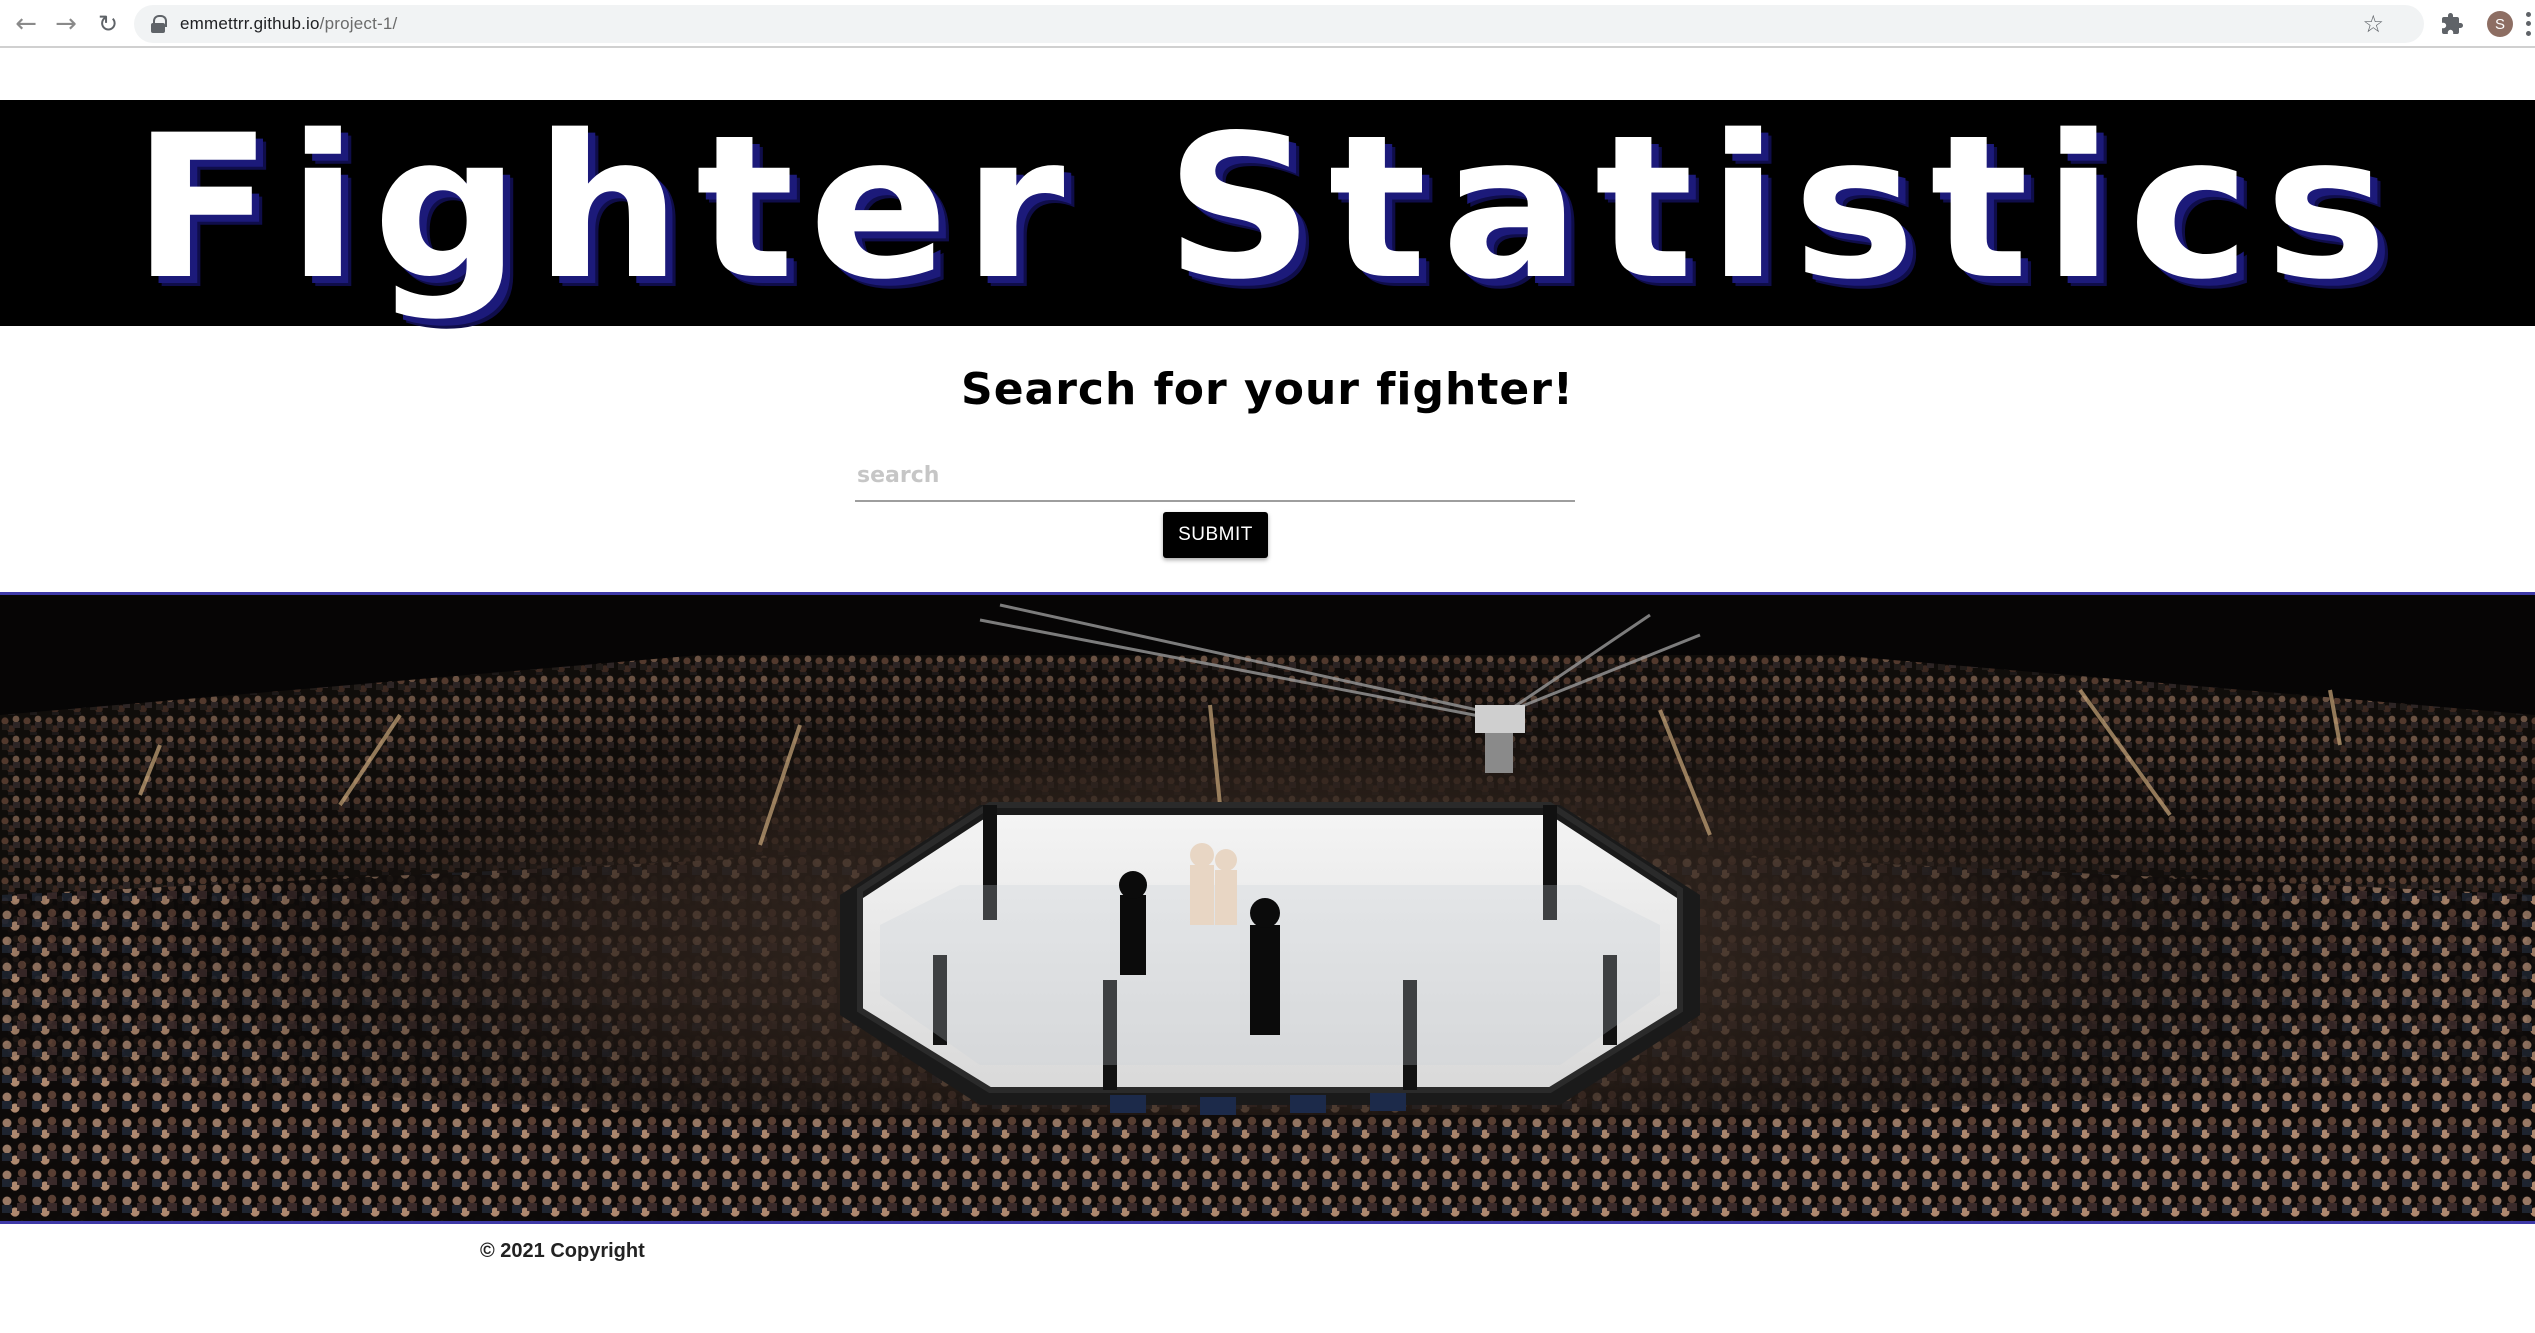  I want to click on submit-button: SUBMIT, so click(1215, 535).